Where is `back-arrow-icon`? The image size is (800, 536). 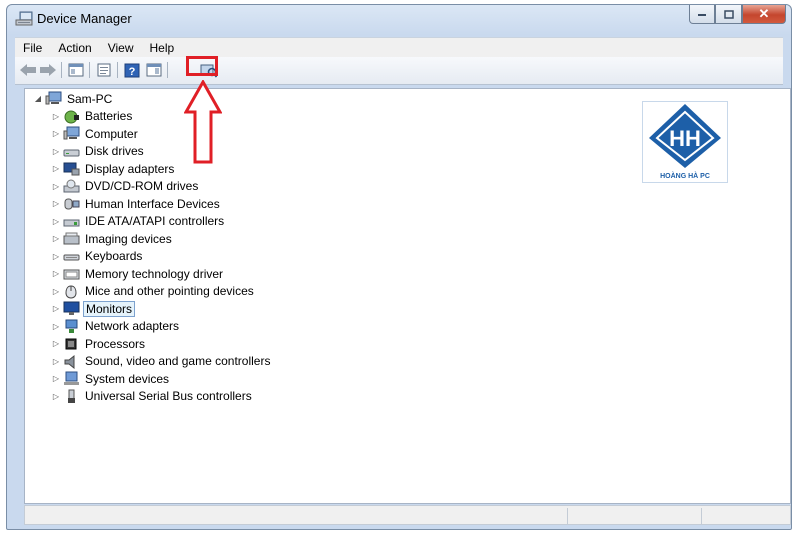
back-arrow-icon is located at coordinates (28, 70).